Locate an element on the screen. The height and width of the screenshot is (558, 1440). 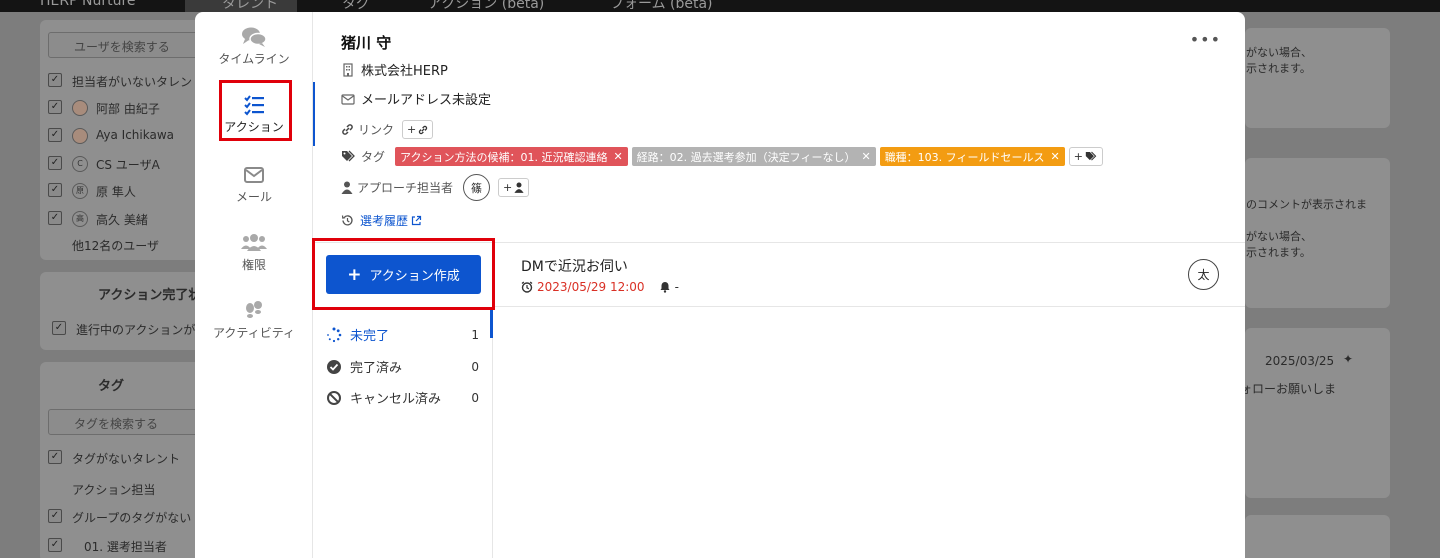
tab-tags: タグ is located at coordinates (356, 6).